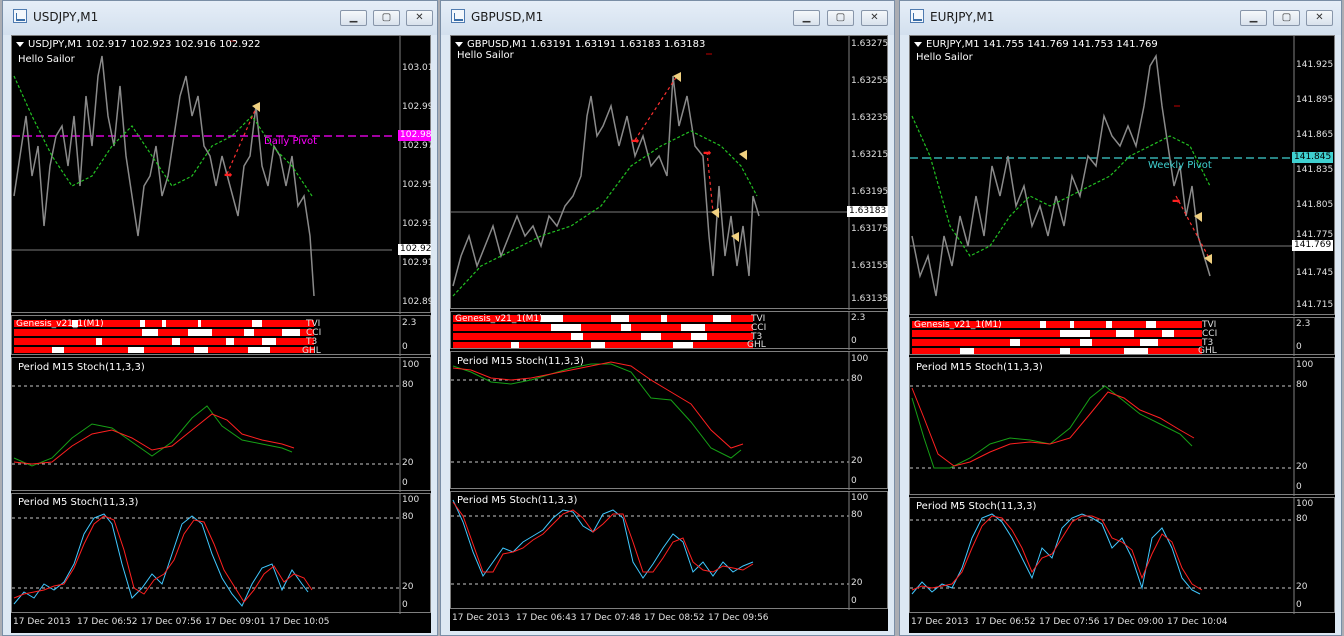 The height and width of the screenshot is (636, 1344). Describe the element at coordinates (610, 618) in the screenshot. I see `time-axis-label: 17 Dec 07:48` at that location.